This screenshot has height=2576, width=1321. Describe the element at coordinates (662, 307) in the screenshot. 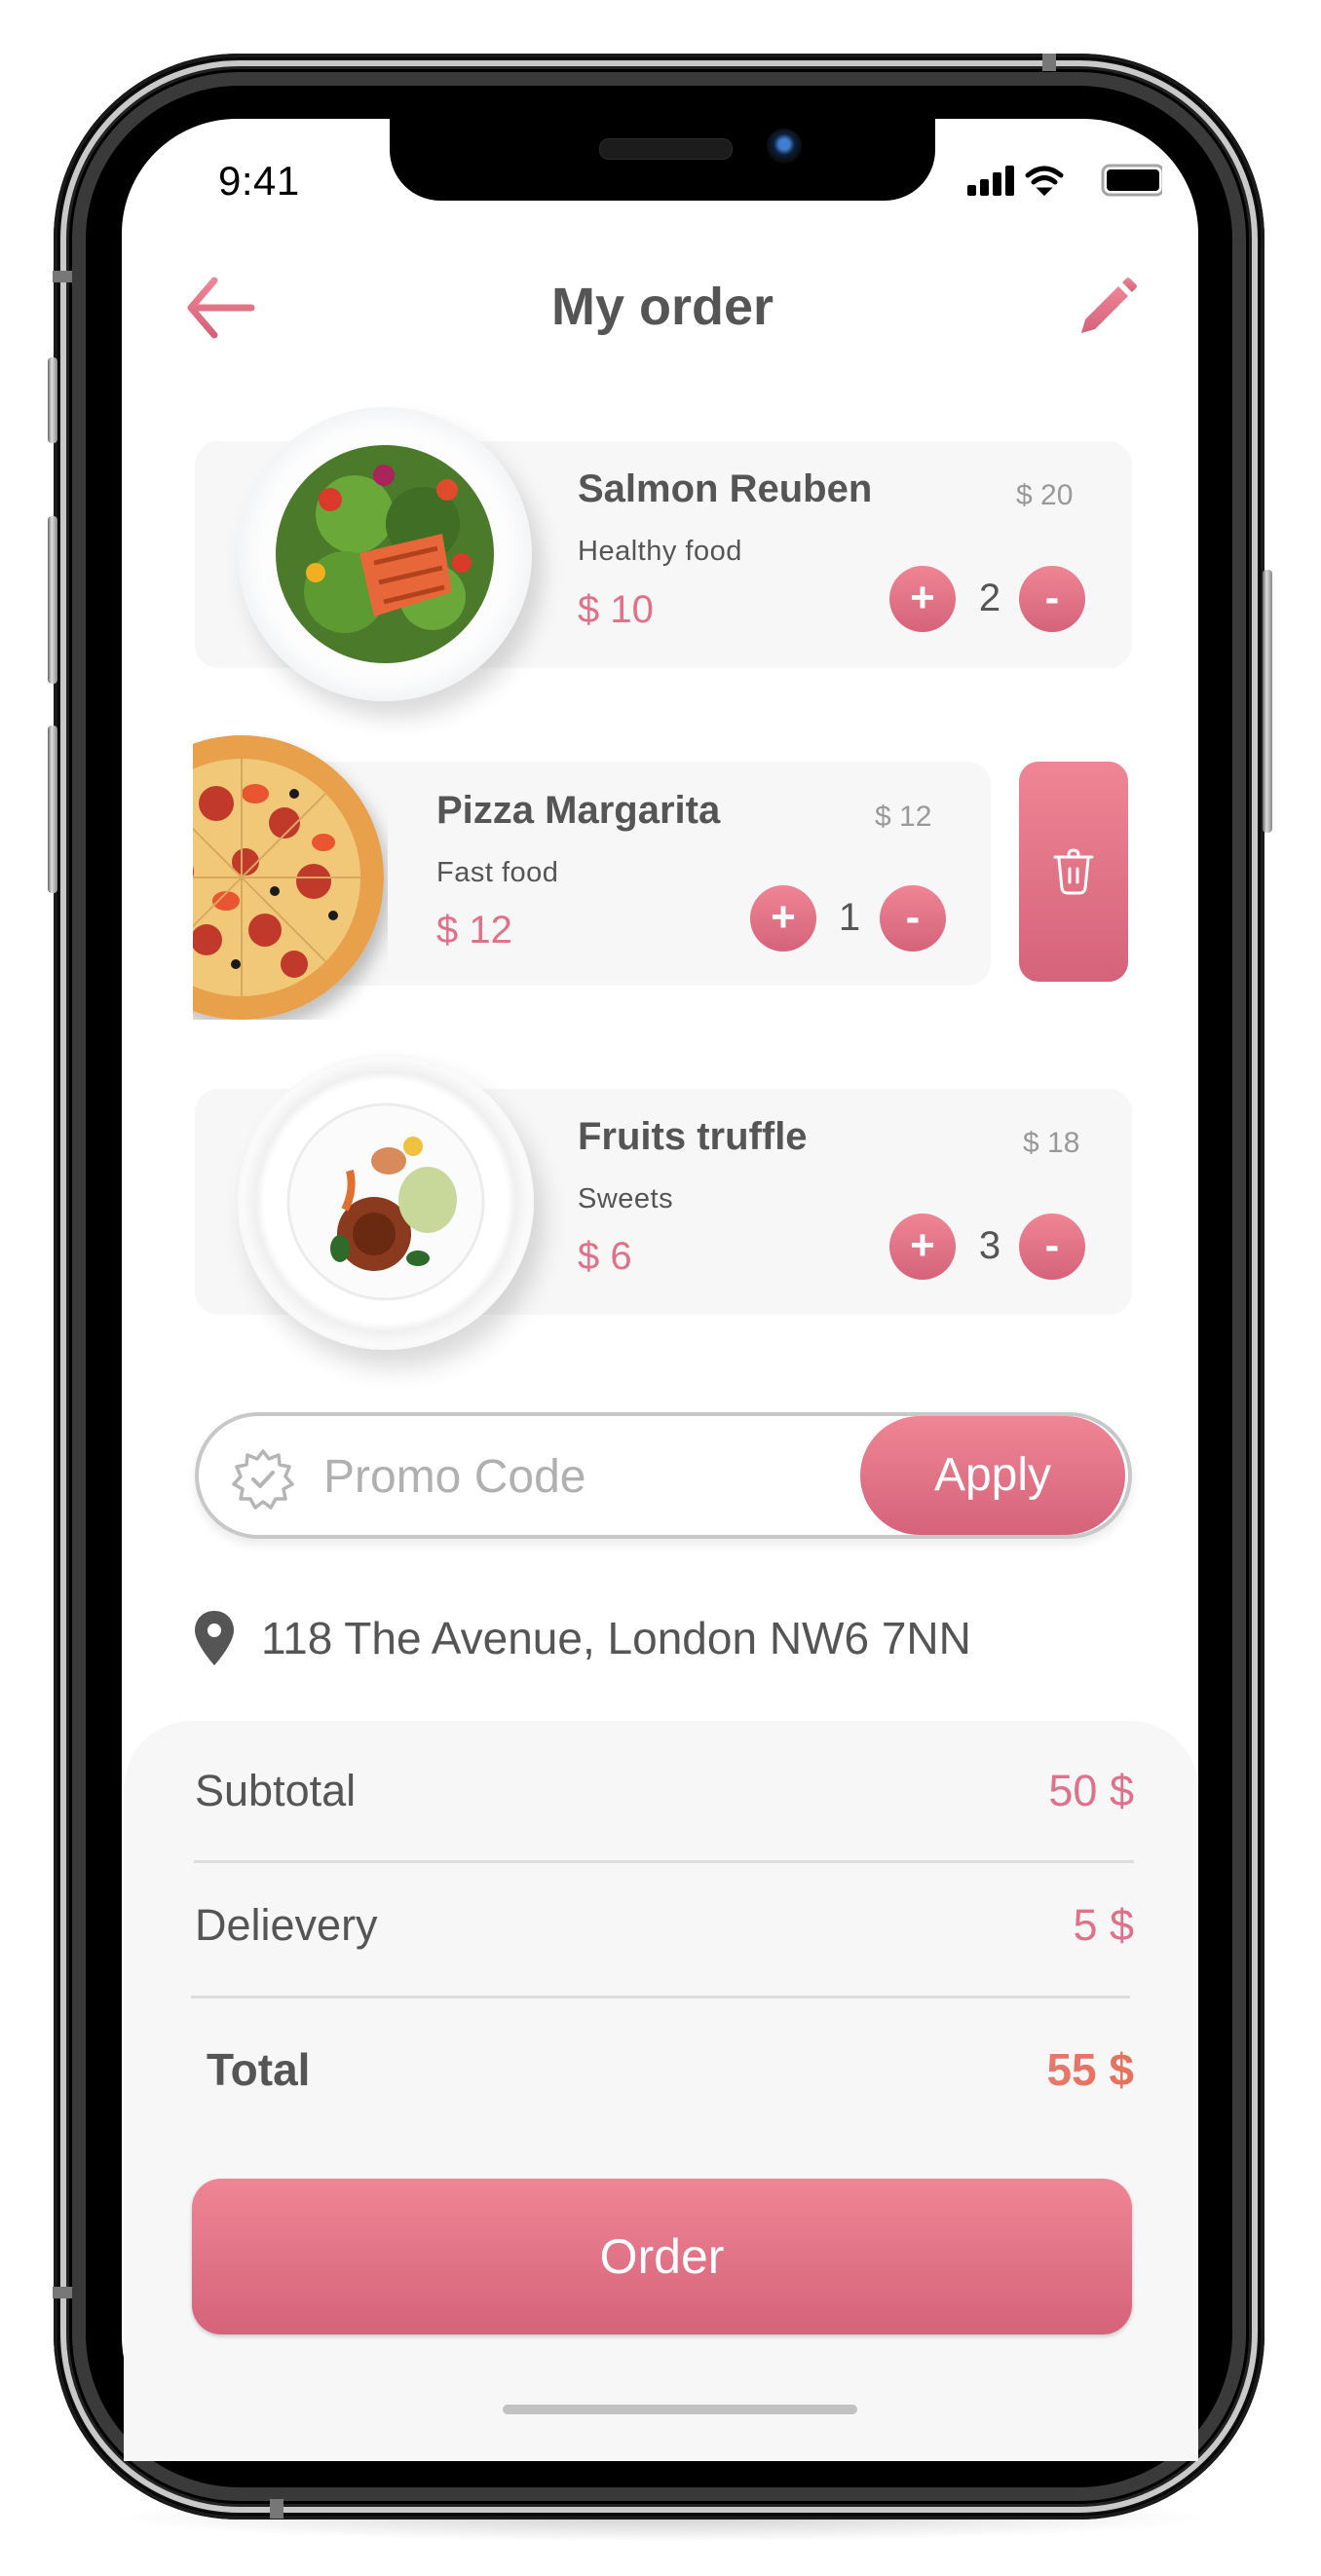

I see `page-title: My order` at that location.